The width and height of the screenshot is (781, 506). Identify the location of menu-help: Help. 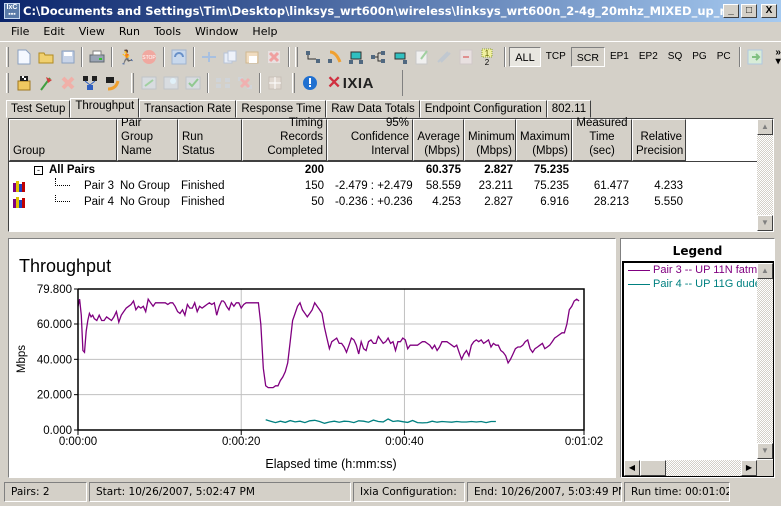
(264, 31).